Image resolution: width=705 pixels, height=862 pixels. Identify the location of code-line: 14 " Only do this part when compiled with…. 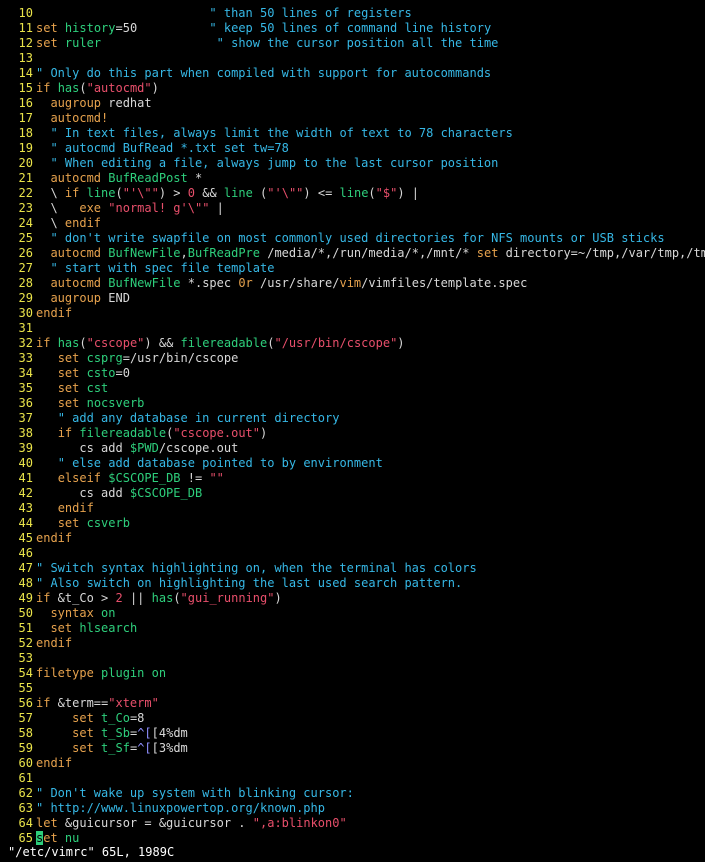
(352, 73).